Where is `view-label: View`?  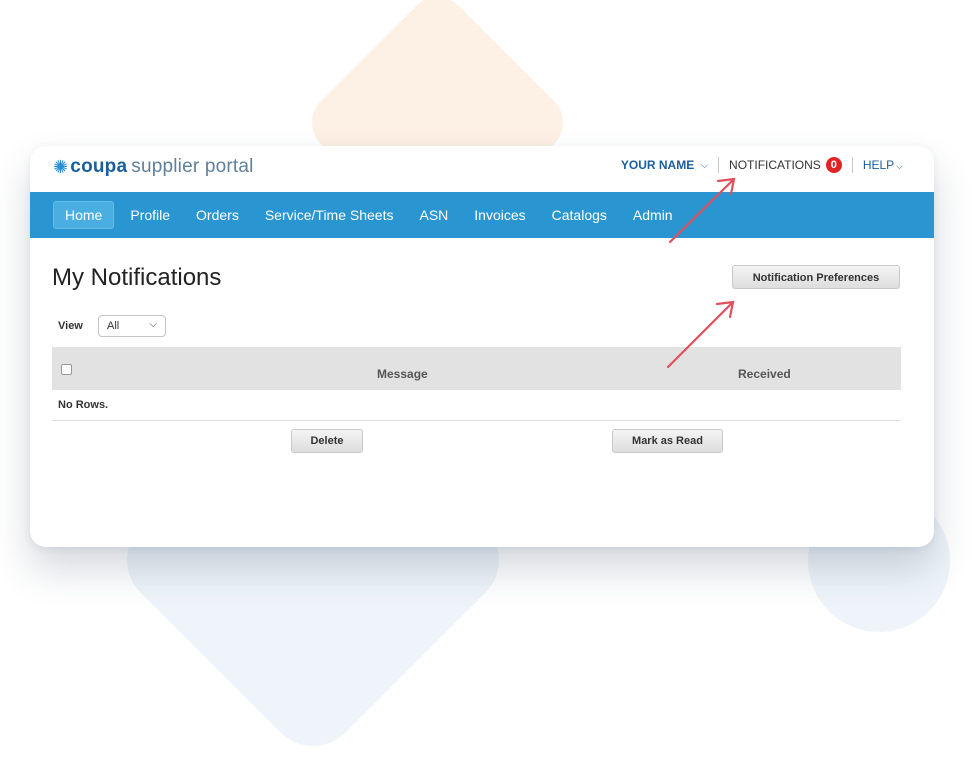 view-label: View is located at coordinates (70, 326).